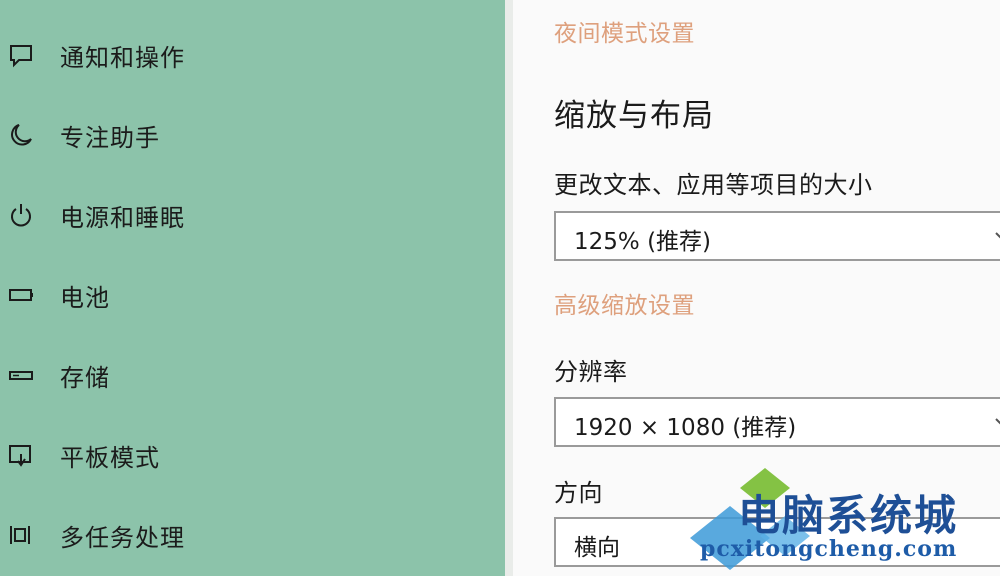 The height and width of the screenshot is (576, 1000). I want to click on multitasking-icon, so click(21, 535).